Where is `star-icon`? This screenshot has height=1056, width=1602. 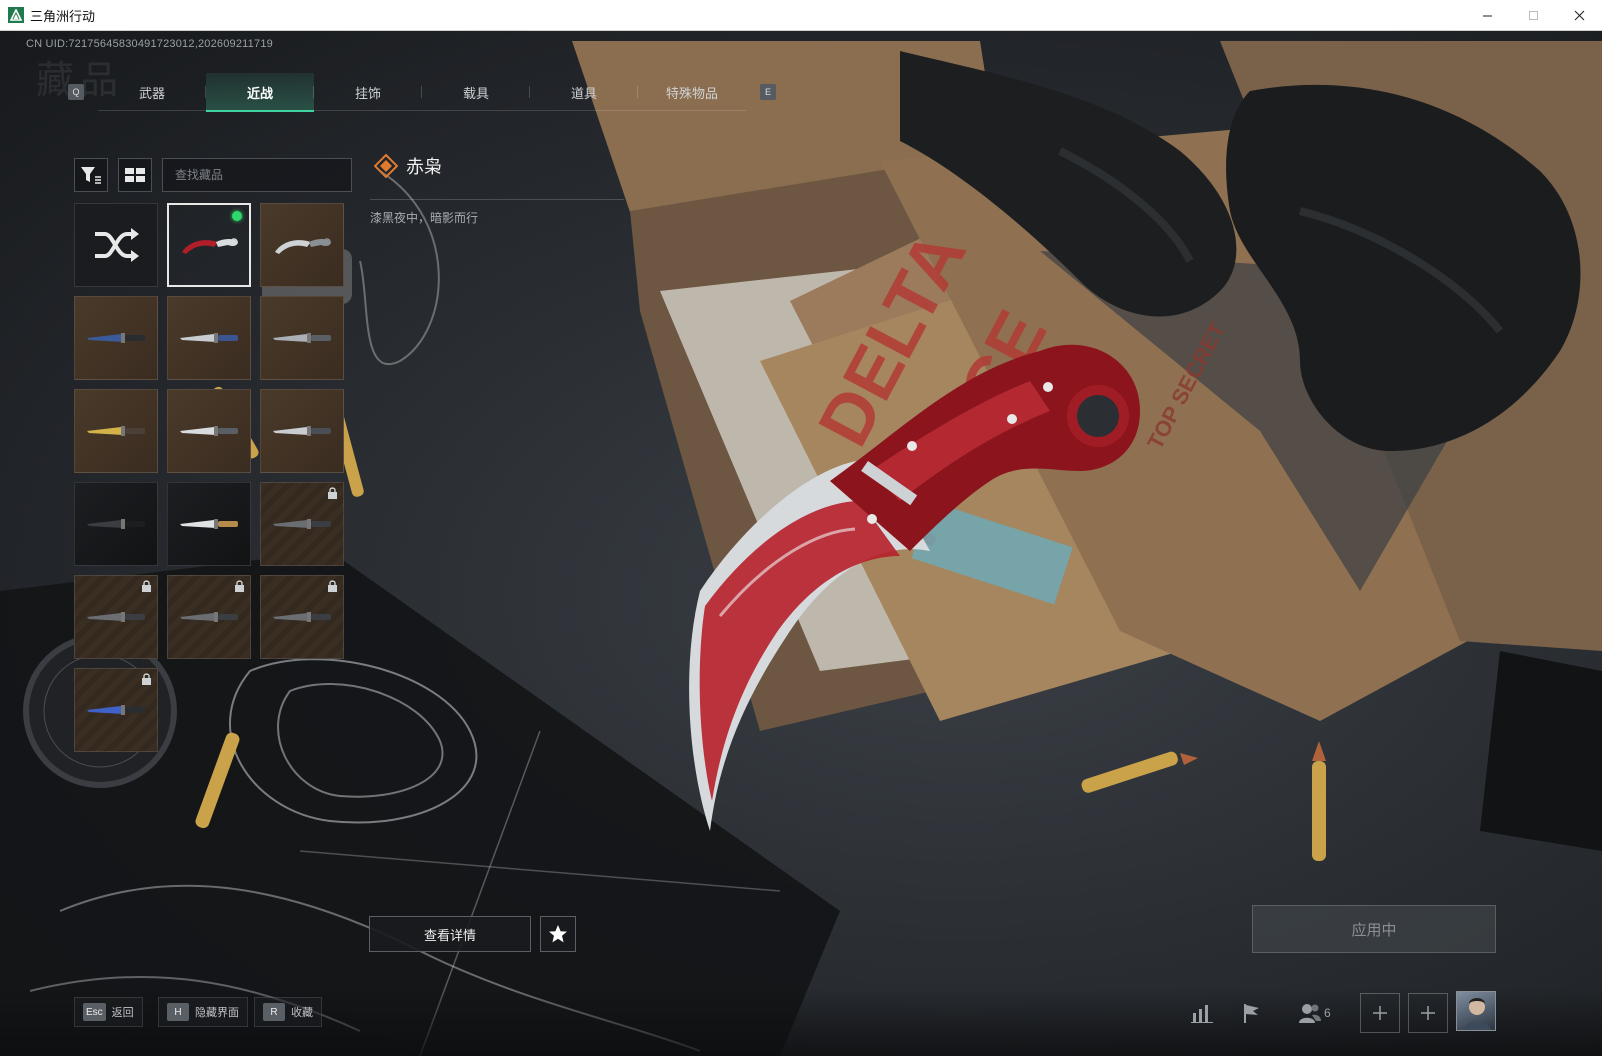 star-icon is located at coordinates (558, 934).